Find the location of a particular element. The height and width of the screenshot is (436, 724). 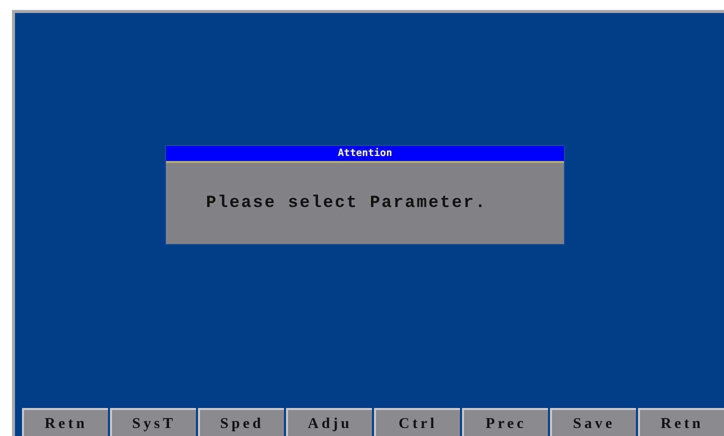

dialog-message: Please select Parameter. is located at coordinates (346, 203).